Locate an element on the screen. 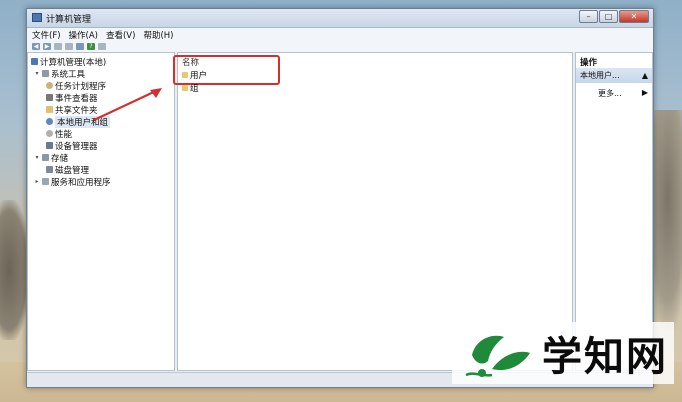 Image resolution: width=682 pixels, height=402 pixels. services-apps-icon is located at coordinates (45, 181).